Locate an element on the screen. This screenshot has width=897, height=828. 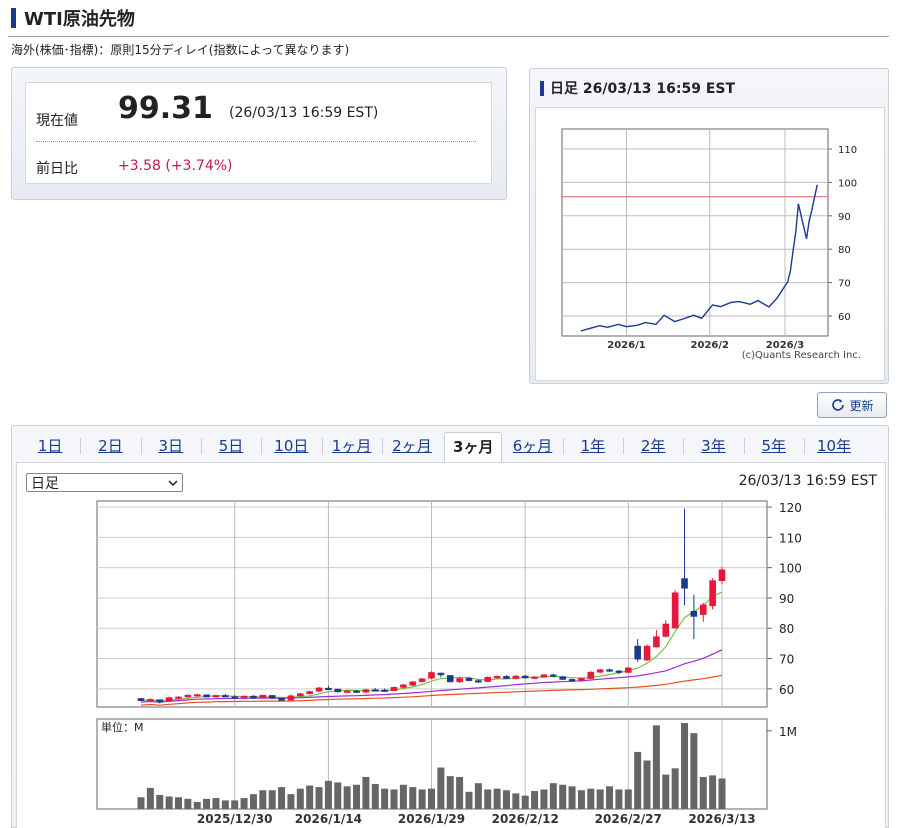
tab-2: 2日 is located at coordinates (110, 446).